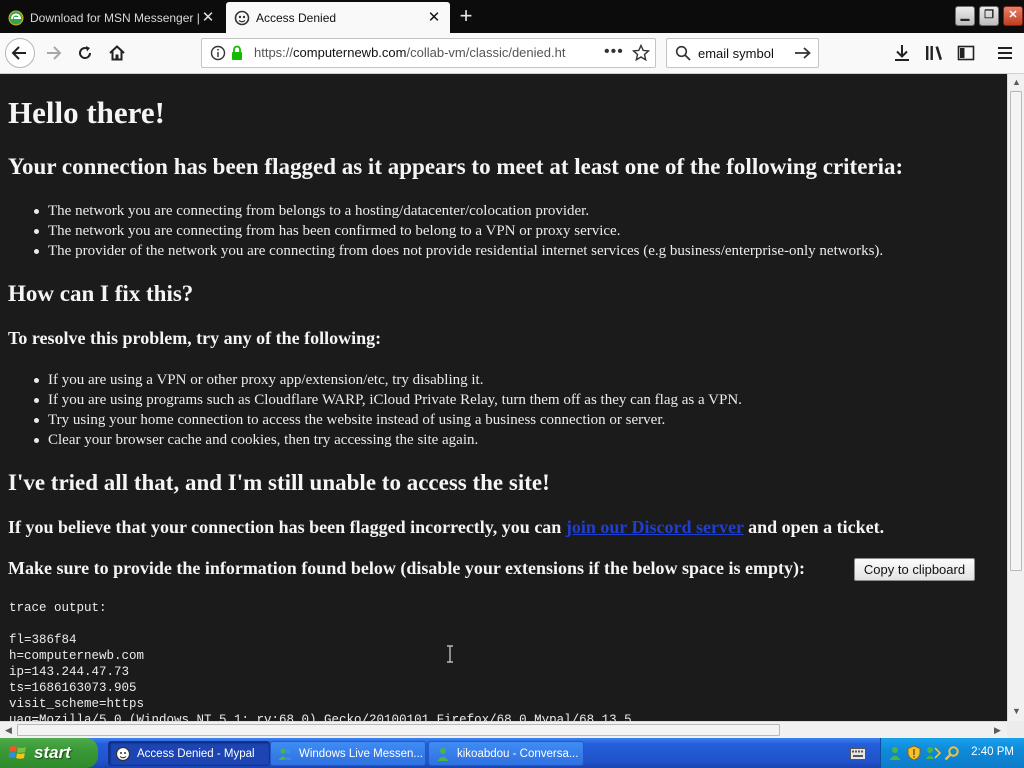 This screenshot has width=1024, height=768. What do you see at coordinates (914, 569) in the screenshot?
I see `copy-to-clipboard-button: Copy to clipboard` at bounding box center [914, 569].